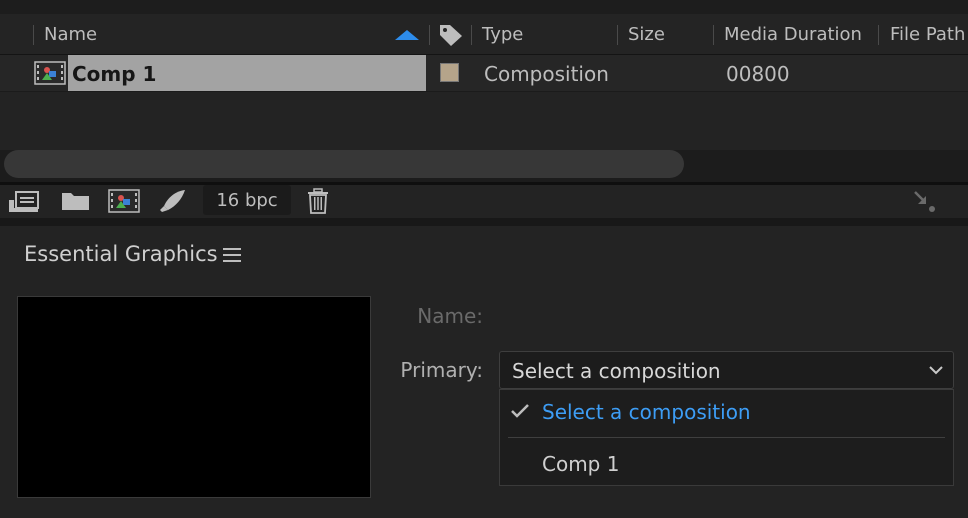  Describe the element at coordinates (50, 73) in the screenshot. I see `composition-icon` at that location.